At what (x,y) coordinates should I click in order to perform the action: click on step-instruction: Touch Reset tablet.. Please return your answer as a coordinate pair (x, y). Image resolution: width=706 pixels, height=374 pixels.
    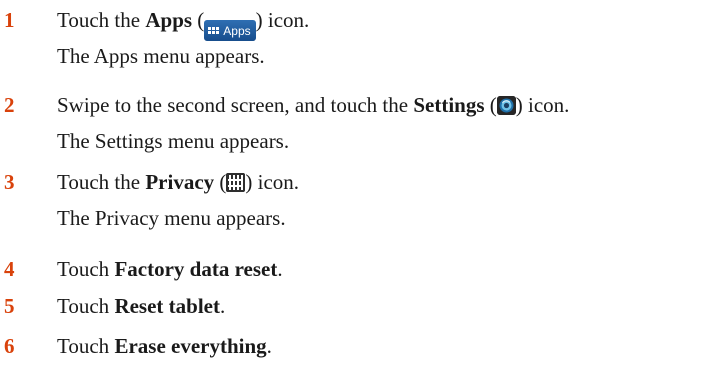
    Looking at the image, I should click on (141, 306).